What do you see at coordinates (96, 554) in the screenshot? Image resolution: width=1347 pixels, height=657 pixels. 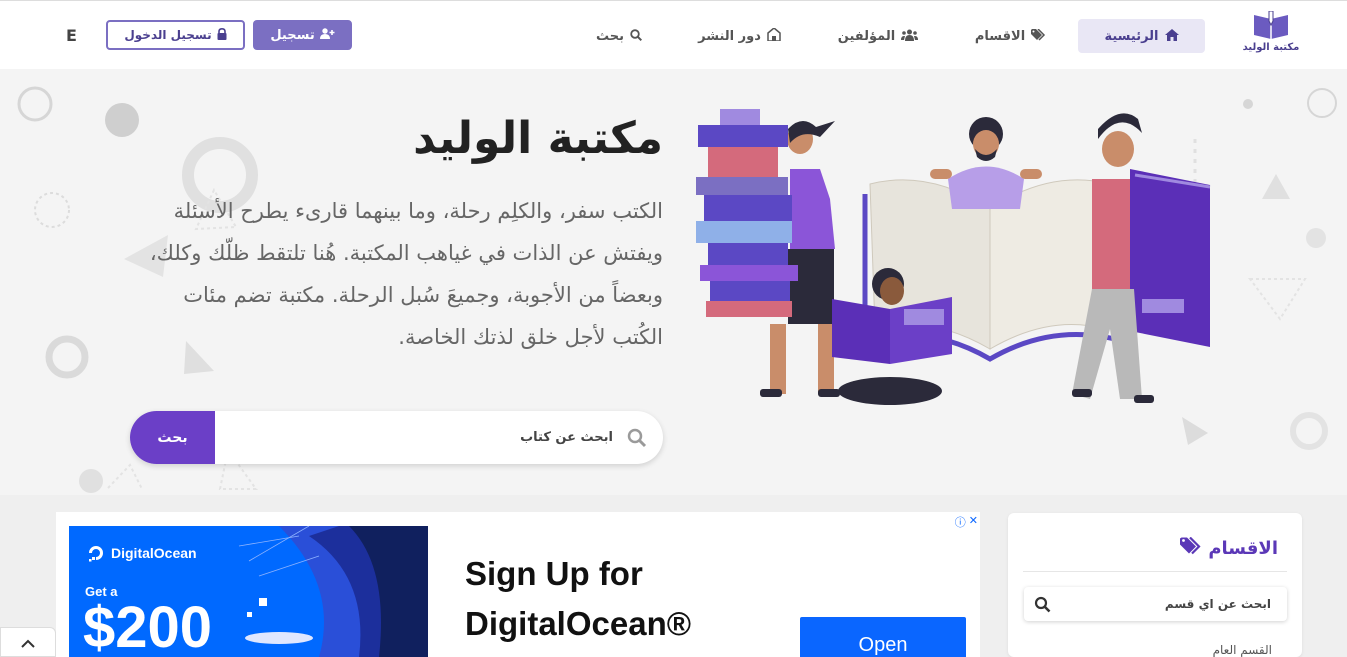 I see `digitalocean-logo-icon` at bounding box center [96, 554].